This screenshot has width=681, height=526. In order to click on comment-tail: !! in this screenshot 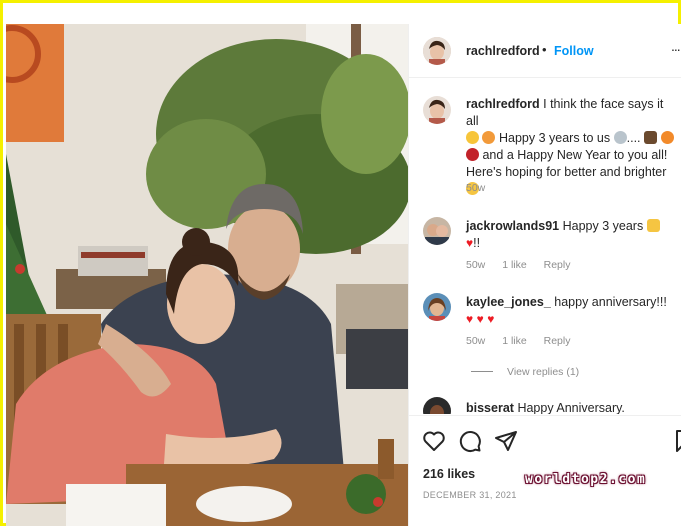, I will do `click(477, 243)`.